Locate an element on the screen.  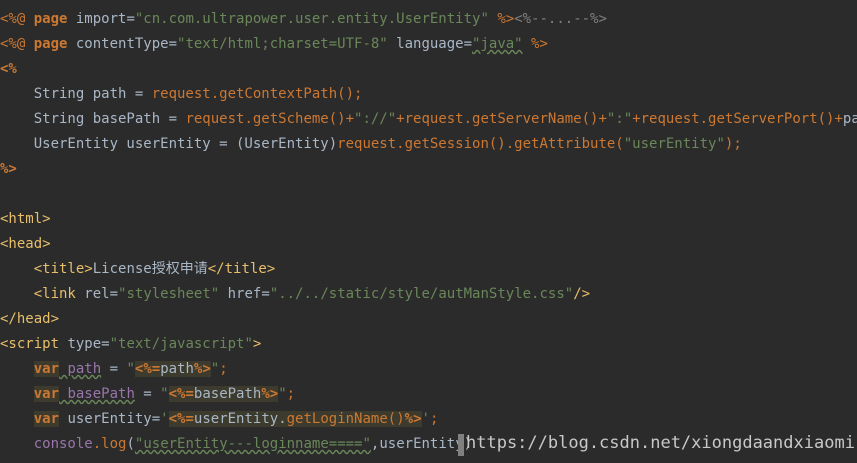
path-suffix: path; is located at coordinates (849, 119).